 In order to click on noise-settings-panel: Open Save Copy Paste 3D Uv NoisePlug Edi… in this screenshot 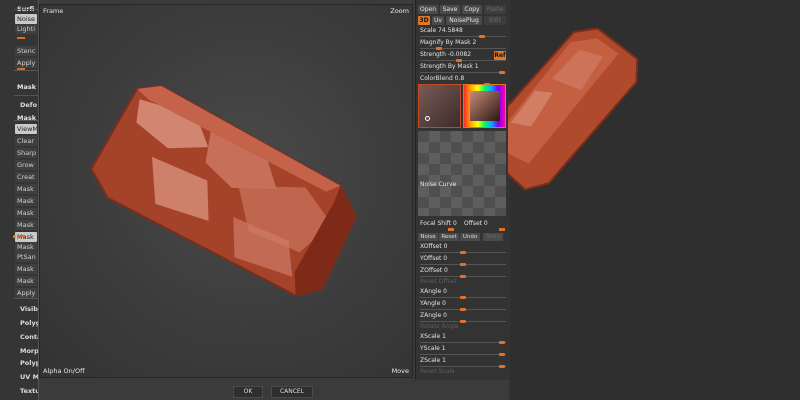, I will do `click(462, 200)`.